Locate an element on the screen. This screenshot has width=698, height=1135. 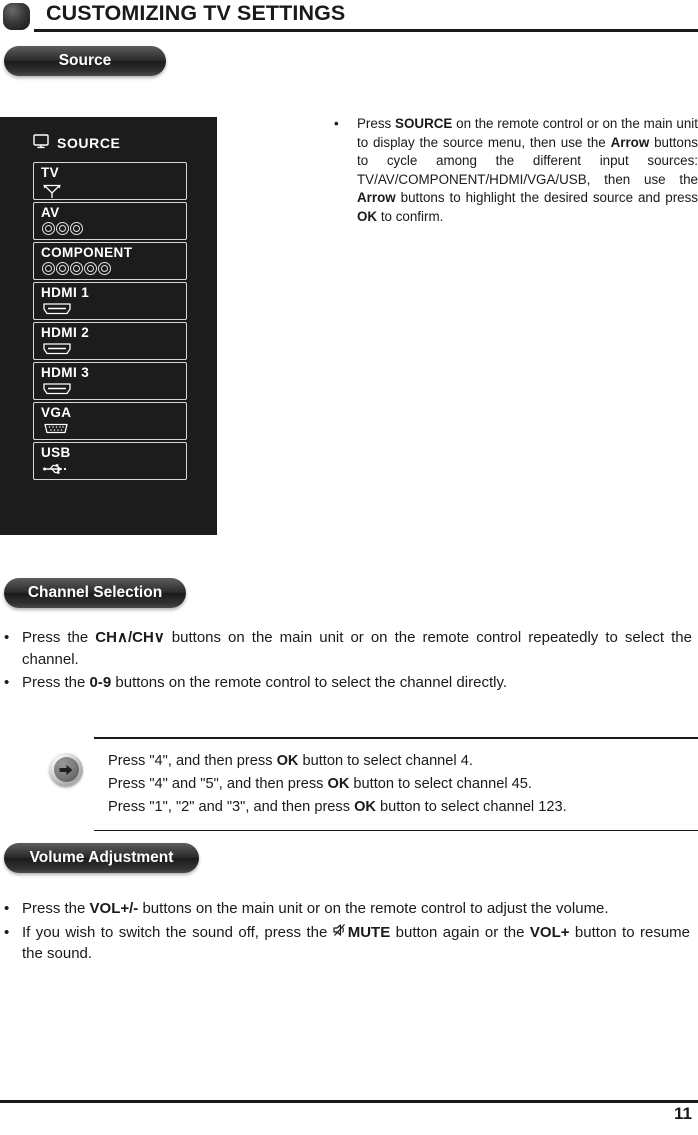
source-menu-heading: SOURCE is located at coordinates (77, 143).